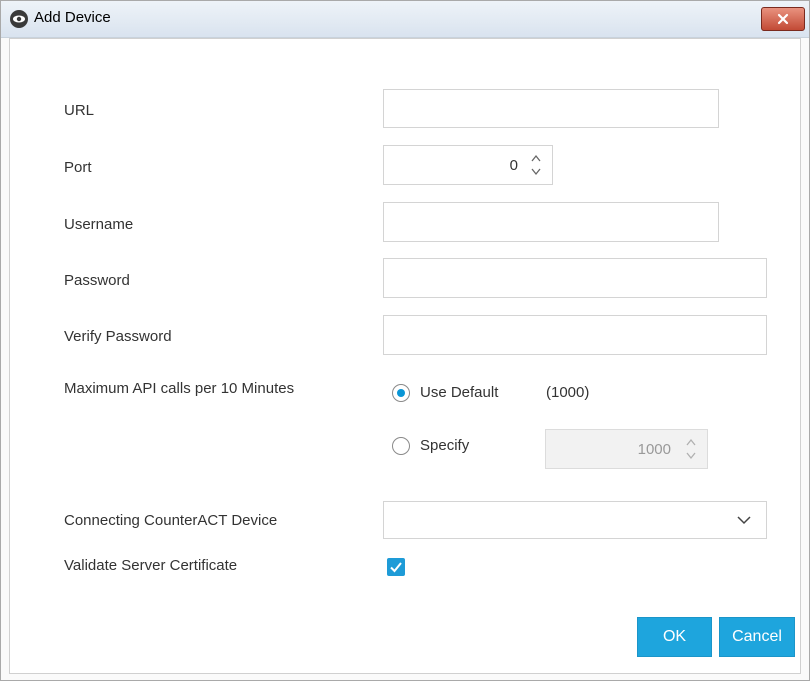  What do you see at coordinates (78, 167) in the screenshot?
I see `port-label: Port` at bounding box center [78, 167].